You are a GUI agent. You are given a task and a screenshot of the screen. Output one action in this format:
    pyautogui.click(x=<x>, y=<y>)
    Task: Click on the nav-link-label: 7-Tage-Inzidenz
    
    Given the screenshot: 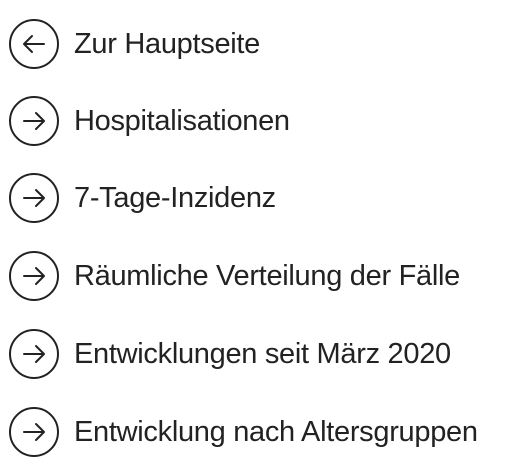 What is the action you would take?
    pyautogui.click(x=175, y=197)
    